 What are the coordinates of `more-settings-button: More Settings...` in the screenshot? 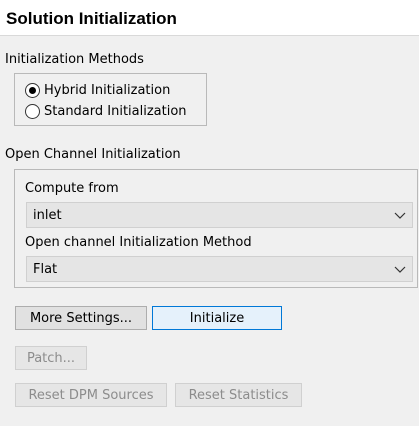 It's located at (81, 318).